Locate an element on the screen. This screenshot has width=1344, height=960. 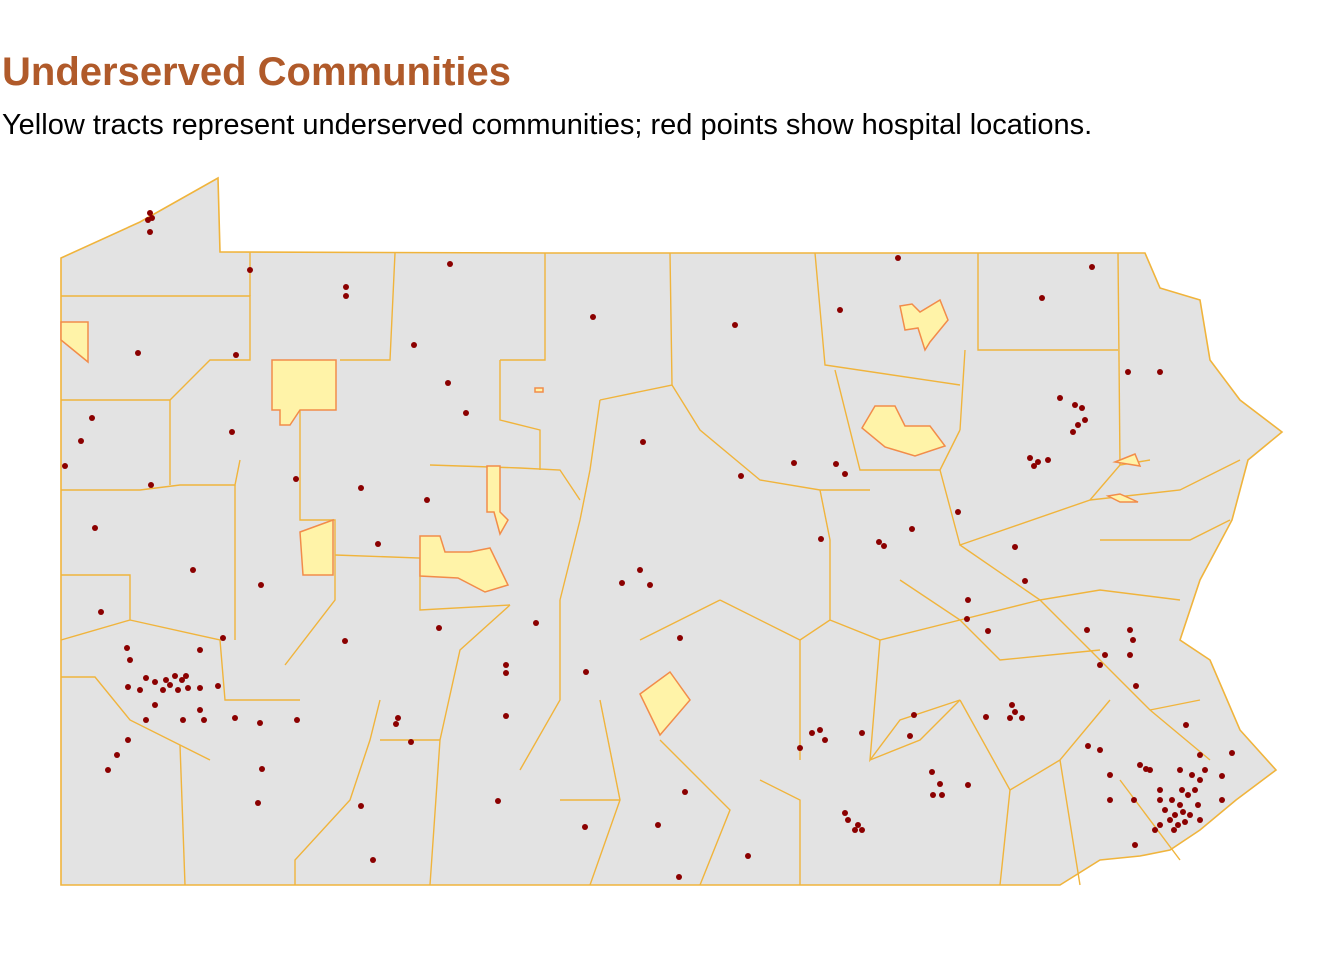
page-title: Underserved Communities is located at coordinates (257, 72).